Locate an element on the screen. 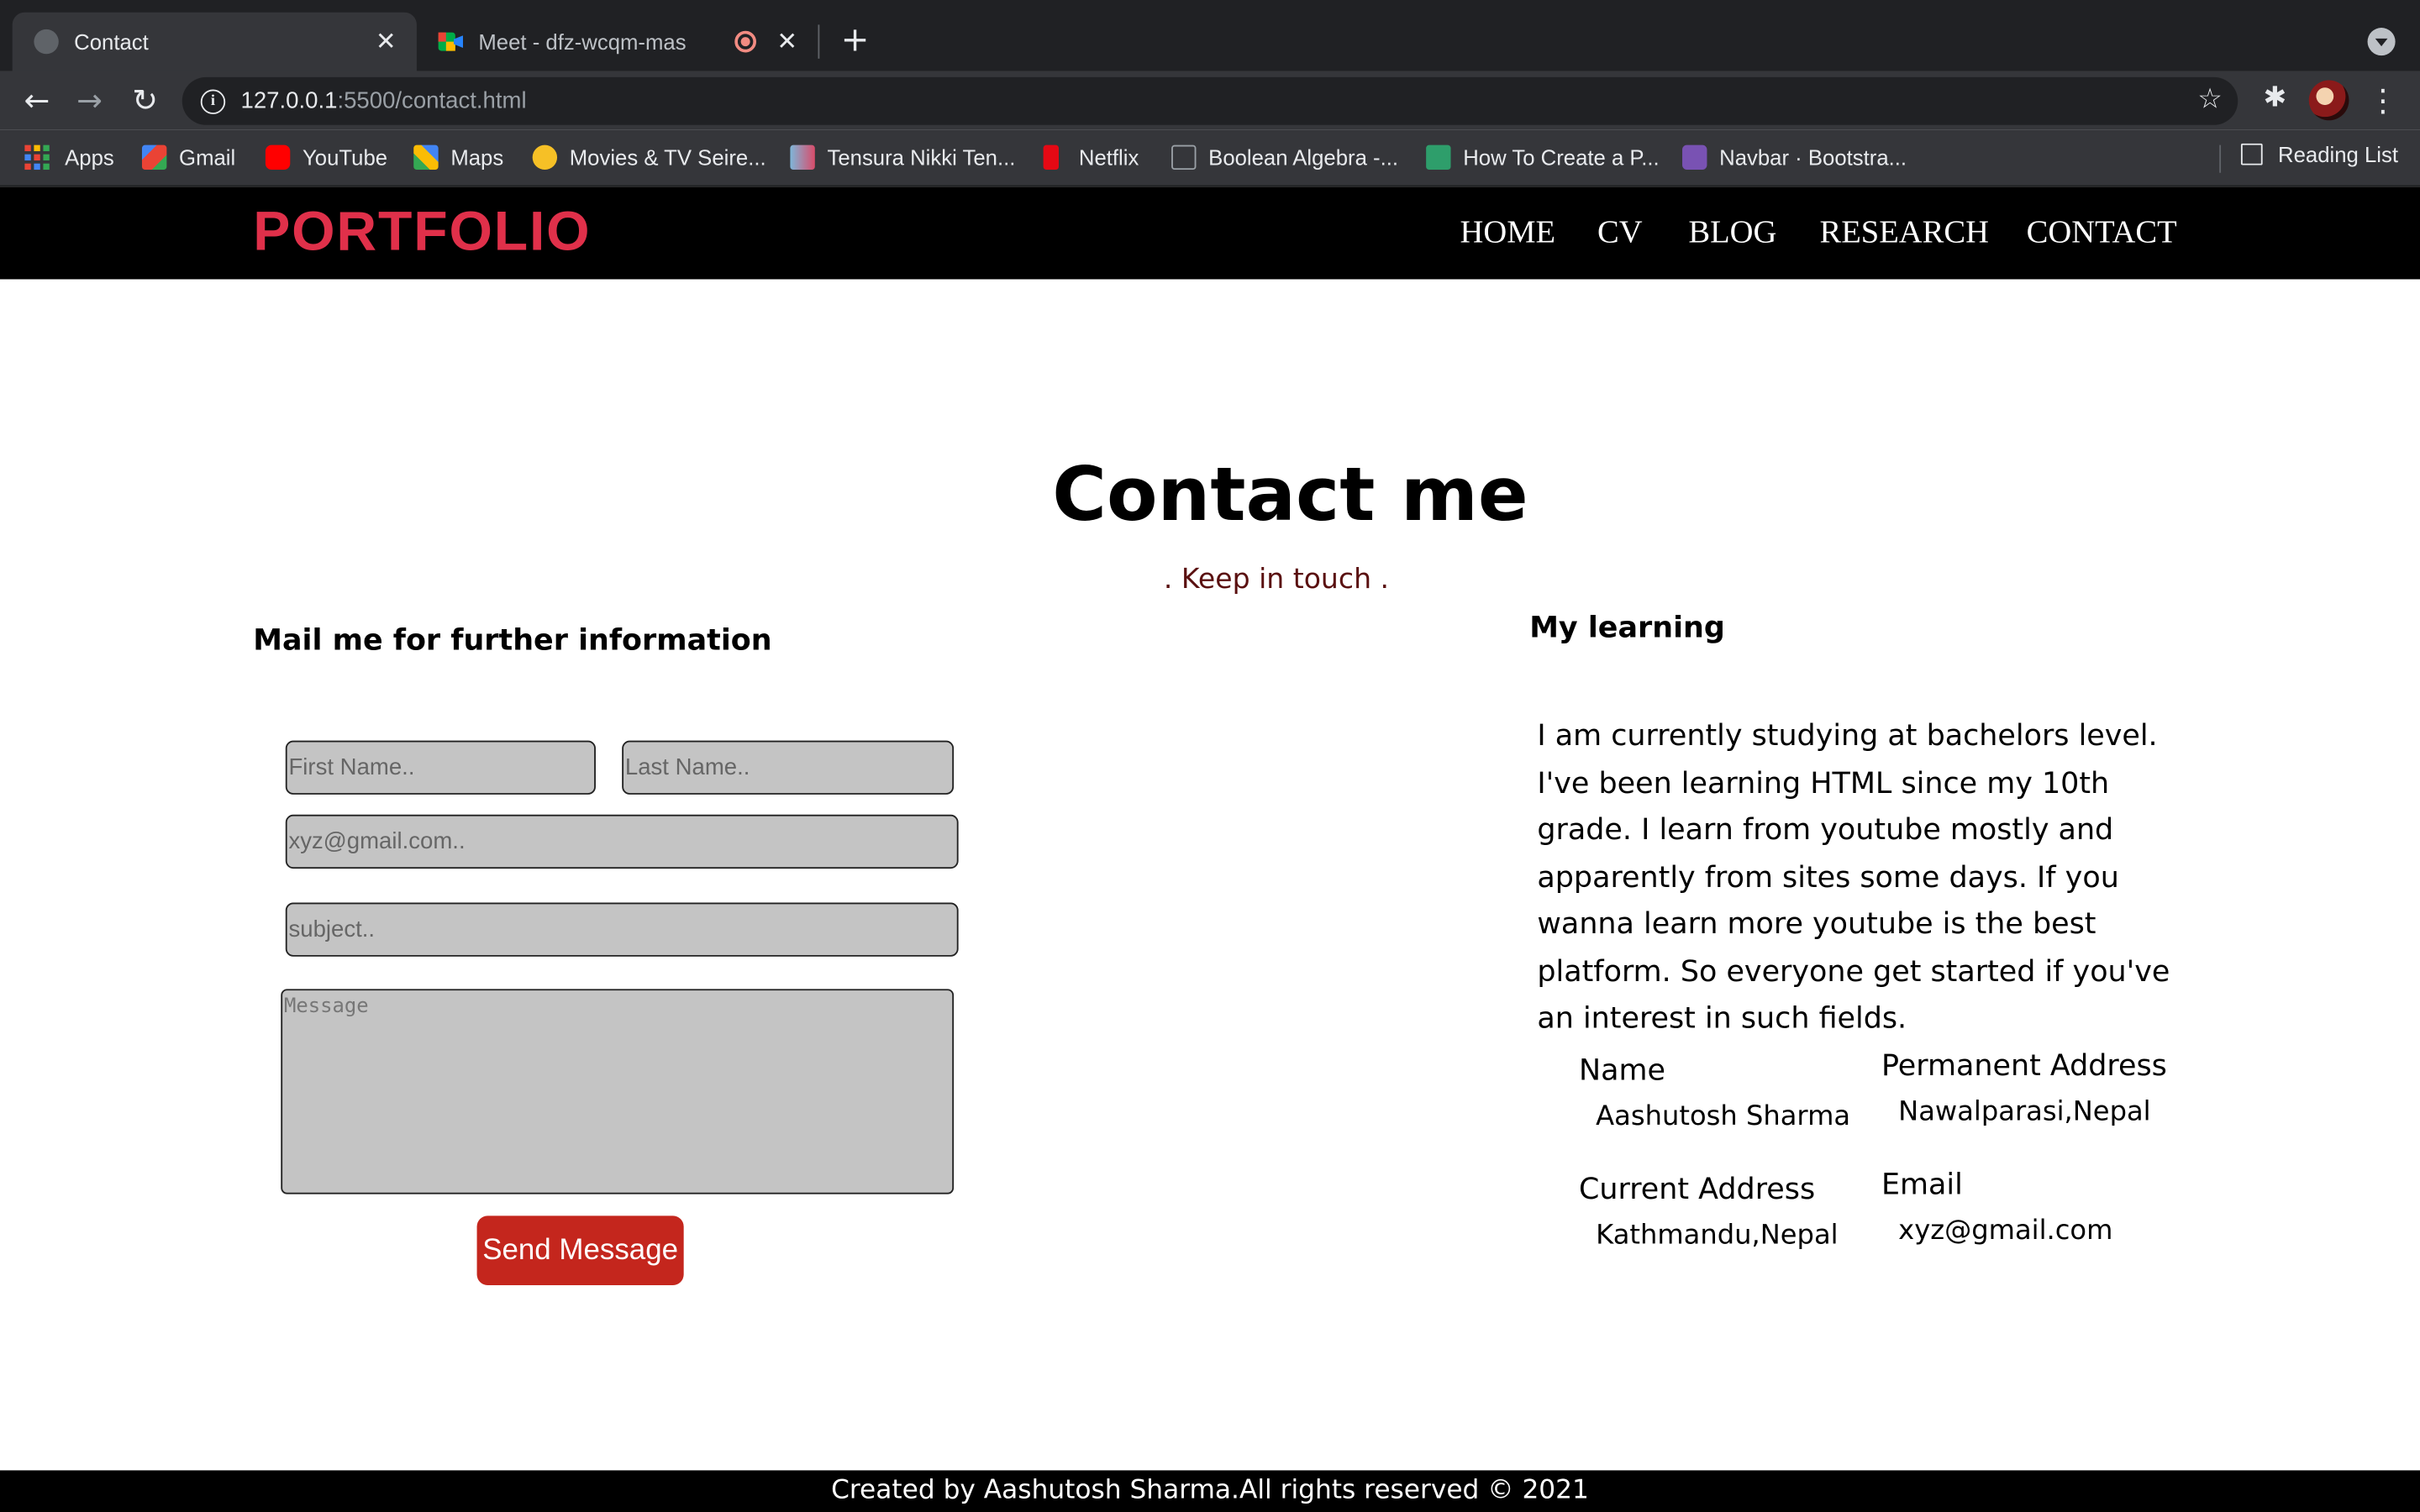 This screenshot has height=1512, width=2420. tab-meet: Meet - dfz-wcqm-mas ✕ is located at coordinates (619, 42).